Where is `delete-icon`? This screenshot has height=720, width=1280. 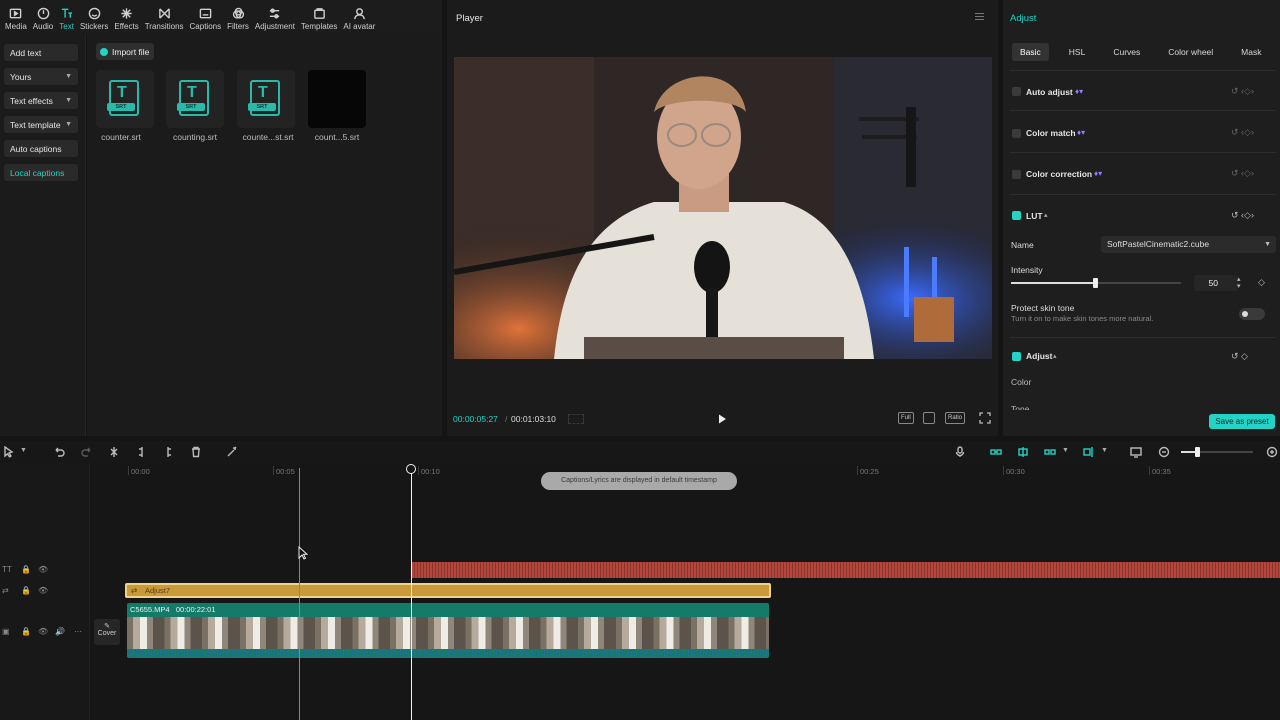 delete-icon is located at coordinates (196, 452).